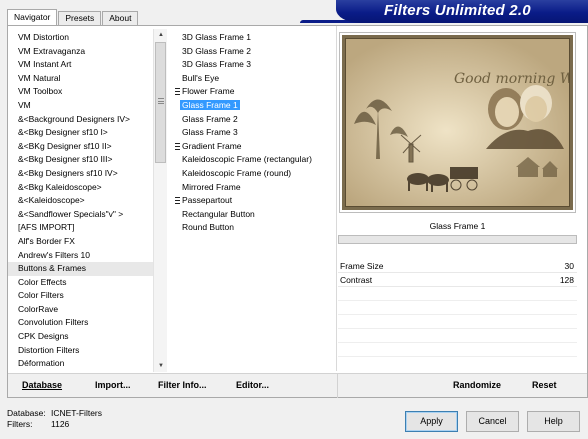  I want to click on category-scrollbar: ▲ ▼, so click(160, 200).